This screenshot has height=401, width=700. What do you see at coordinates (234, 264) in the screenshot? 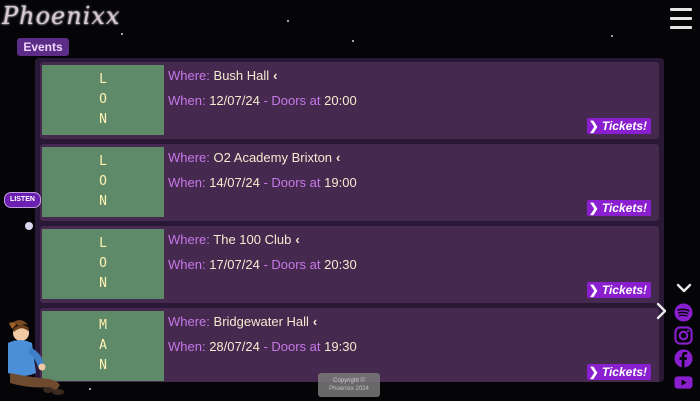
I see `event-date: 17/07/24` at bounding box center [234, 264].